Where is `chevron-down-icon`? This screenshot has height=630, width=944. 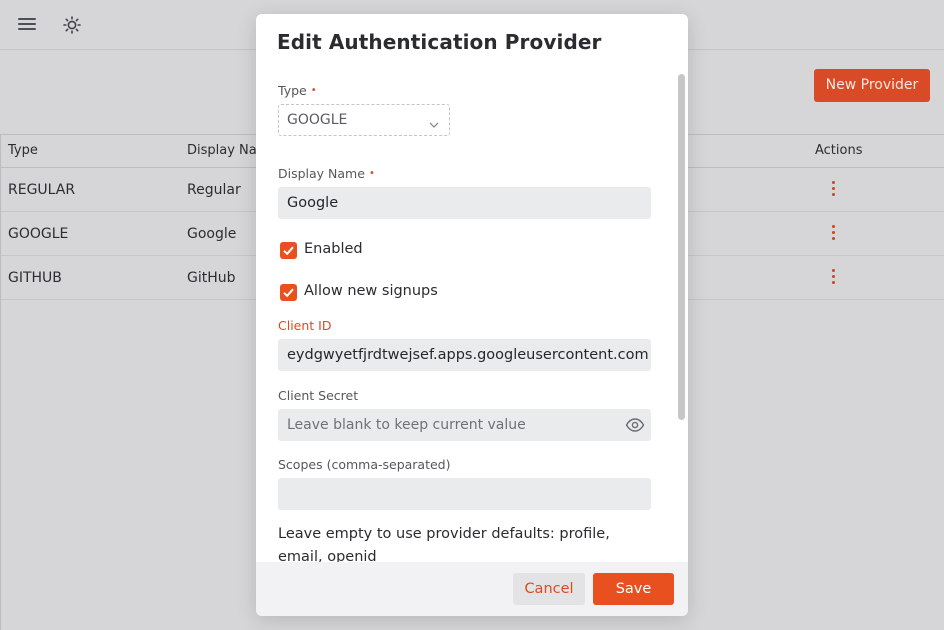
chevron-down-icon is located at coordinates (434, 121).